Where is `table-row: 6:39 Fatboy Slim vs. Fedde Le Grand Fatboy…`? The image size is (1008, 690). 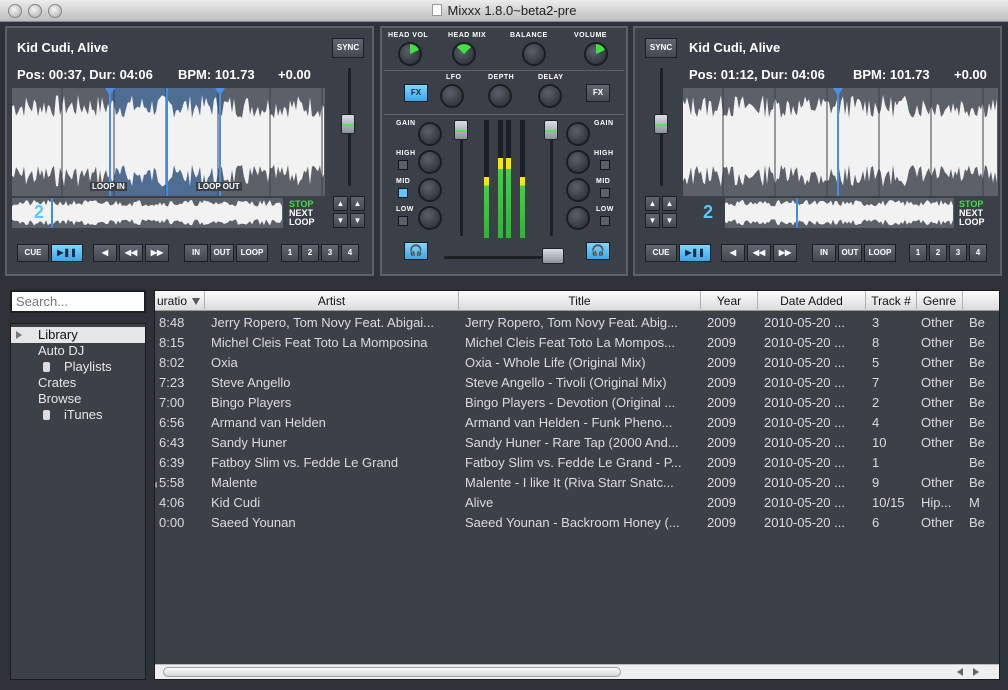 table-row: 6:39 Fatboy Slim vs. Fedde Le Grand Fatboy… is located at coordinates (577, 463).